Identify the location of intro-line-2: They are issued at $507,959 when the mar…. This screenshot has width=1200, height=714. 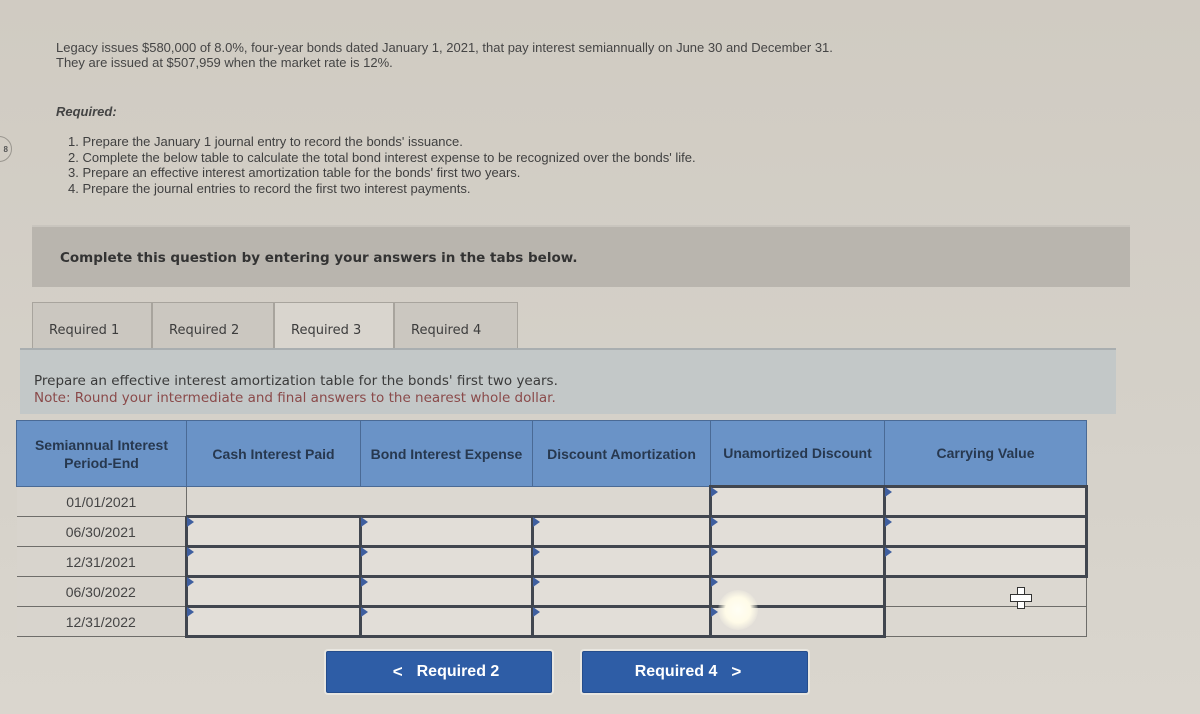
(224, 62).